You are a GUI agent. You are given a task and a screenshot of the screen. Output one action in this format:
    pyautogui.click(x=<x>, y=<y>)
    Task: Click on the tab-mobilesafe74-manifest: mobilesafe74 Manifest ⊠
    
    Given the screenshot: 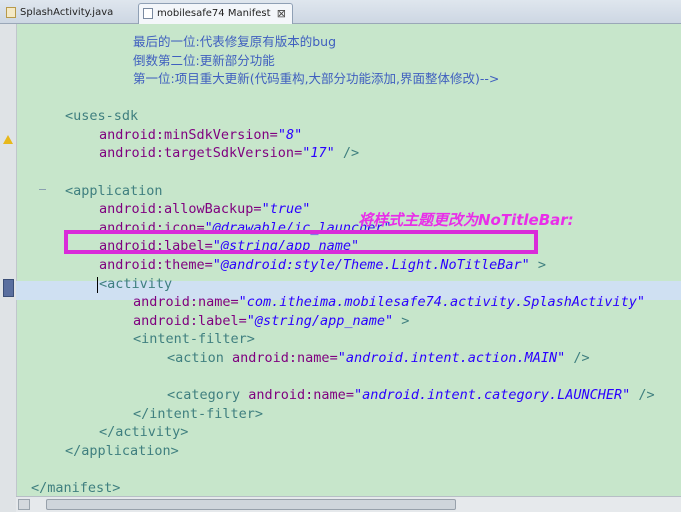 What is the action you would take?
    pyautogui.click(x=215, y=13)
    